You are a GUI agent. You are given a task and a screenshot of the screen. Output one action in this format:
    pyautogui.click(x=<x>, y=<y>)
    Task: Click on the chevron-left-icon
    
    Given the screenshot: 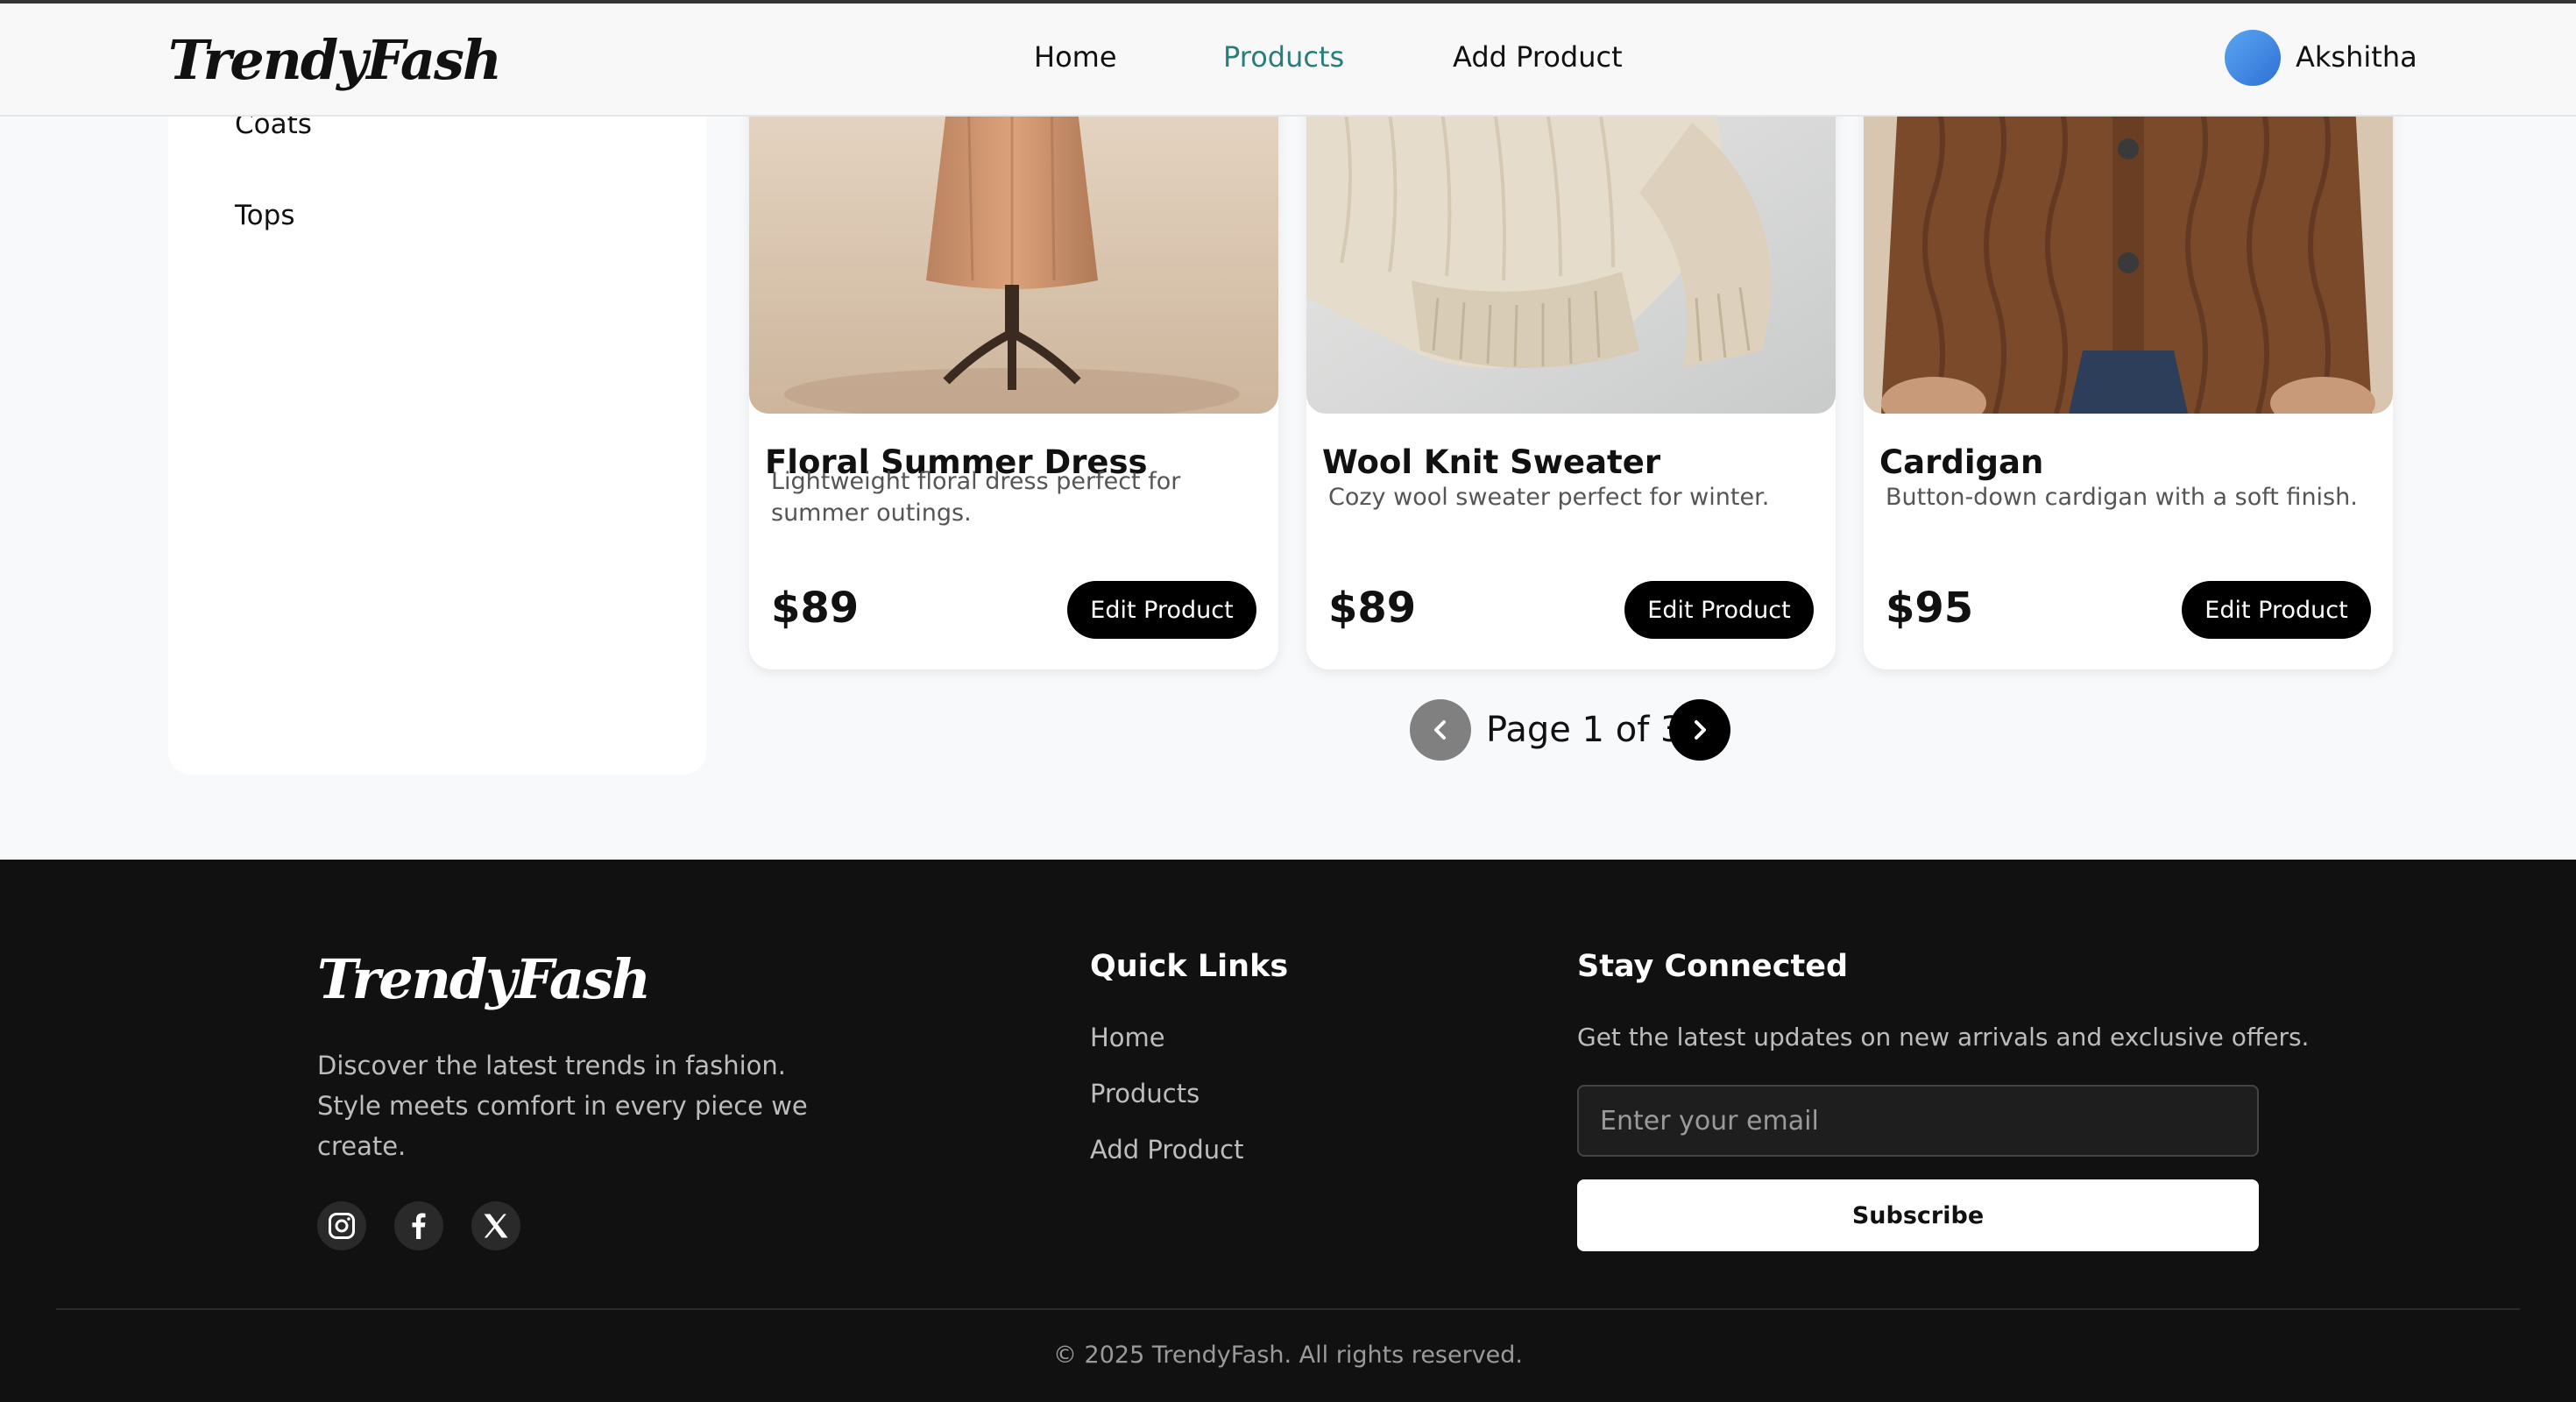 What is the action you would take?
    pyautogui.click(x=1440, y=730)
    